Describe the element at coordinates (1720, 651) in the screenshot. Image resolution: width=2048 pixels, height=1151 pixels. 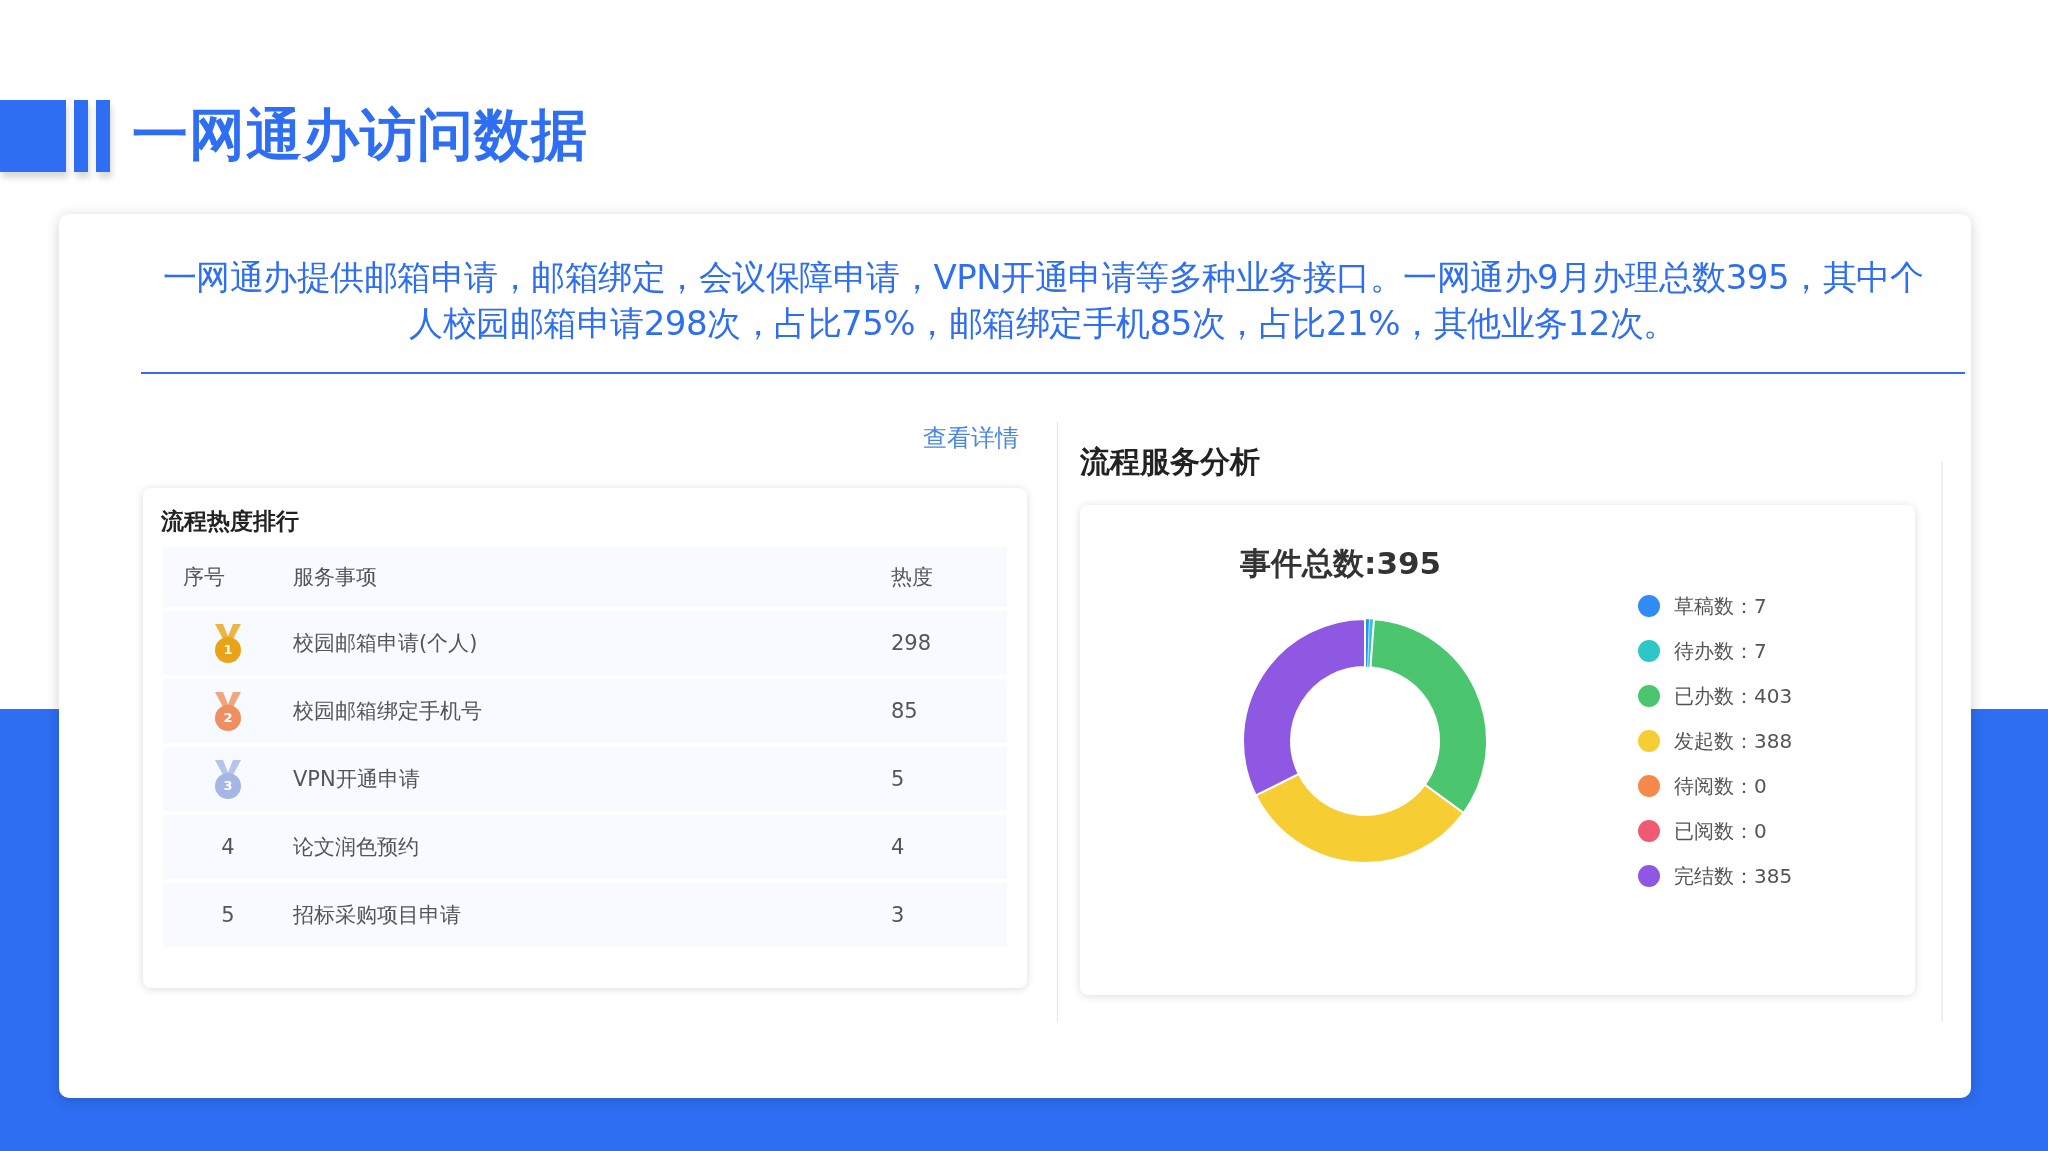
I see `legend-label: 待办数：7` at that location.